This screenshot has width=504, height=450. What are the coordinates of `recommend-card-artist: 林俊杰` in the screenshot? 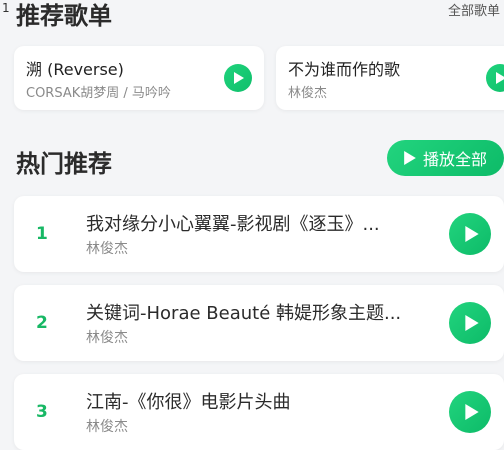 It's located at (308, 93).